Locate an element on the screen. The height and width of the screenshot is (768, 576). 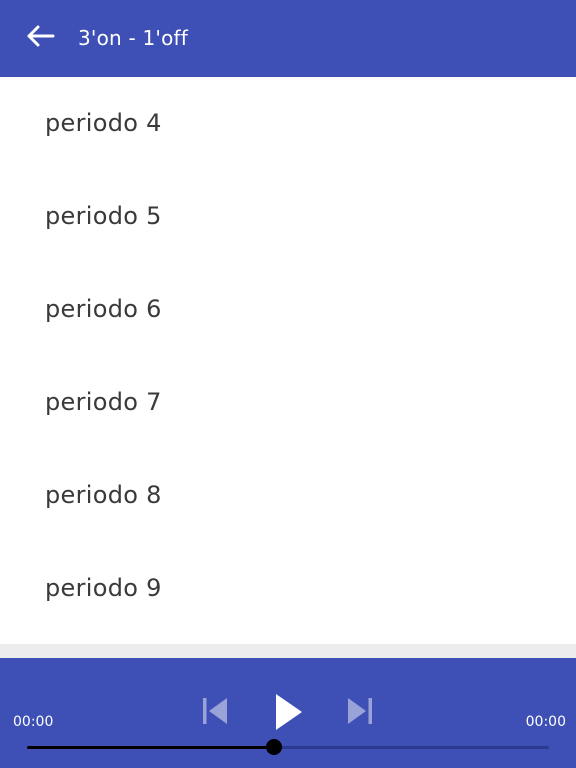
audio-player-bar: 00:00 00:00 is located at coordinates (288, 713).